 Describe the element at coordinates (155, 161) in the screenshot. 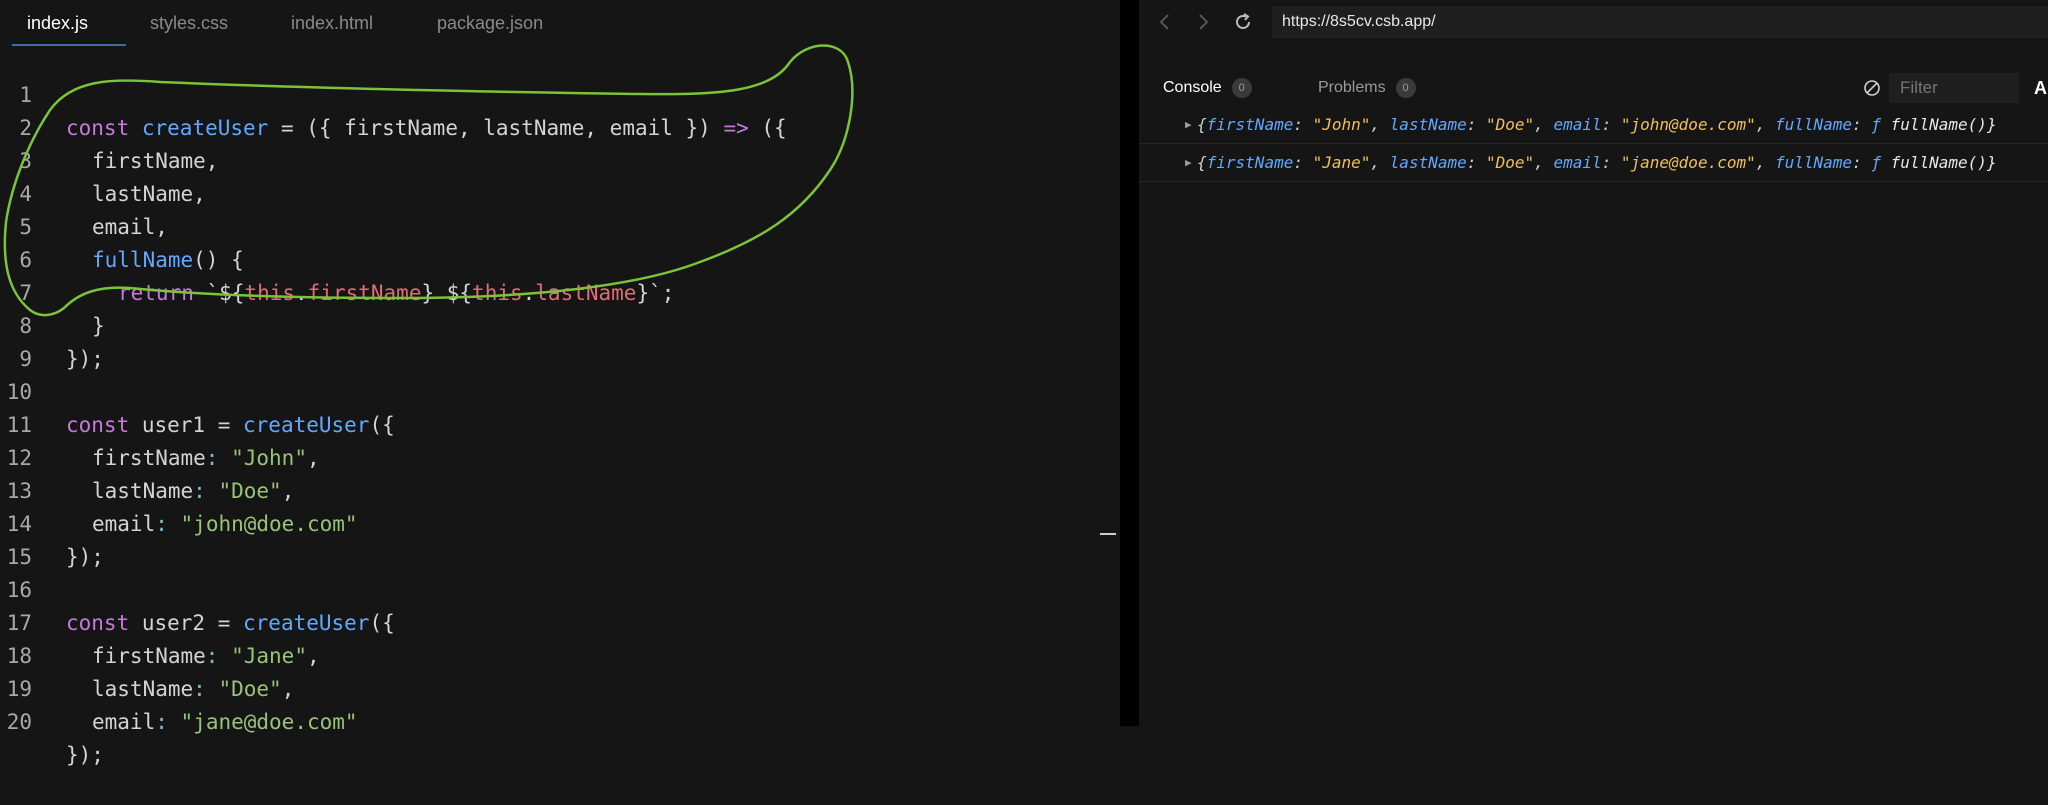

I see `code-token: firstName,` at that location.